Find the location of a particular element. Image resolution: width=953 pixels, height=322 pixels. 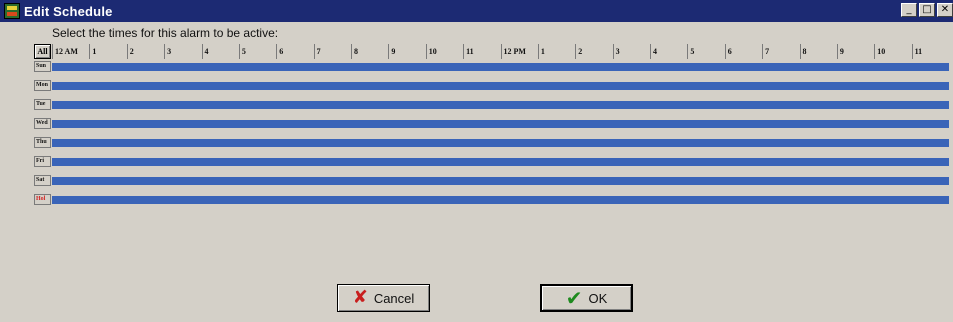

day-row: Hol is located at coordinates (491, 199).